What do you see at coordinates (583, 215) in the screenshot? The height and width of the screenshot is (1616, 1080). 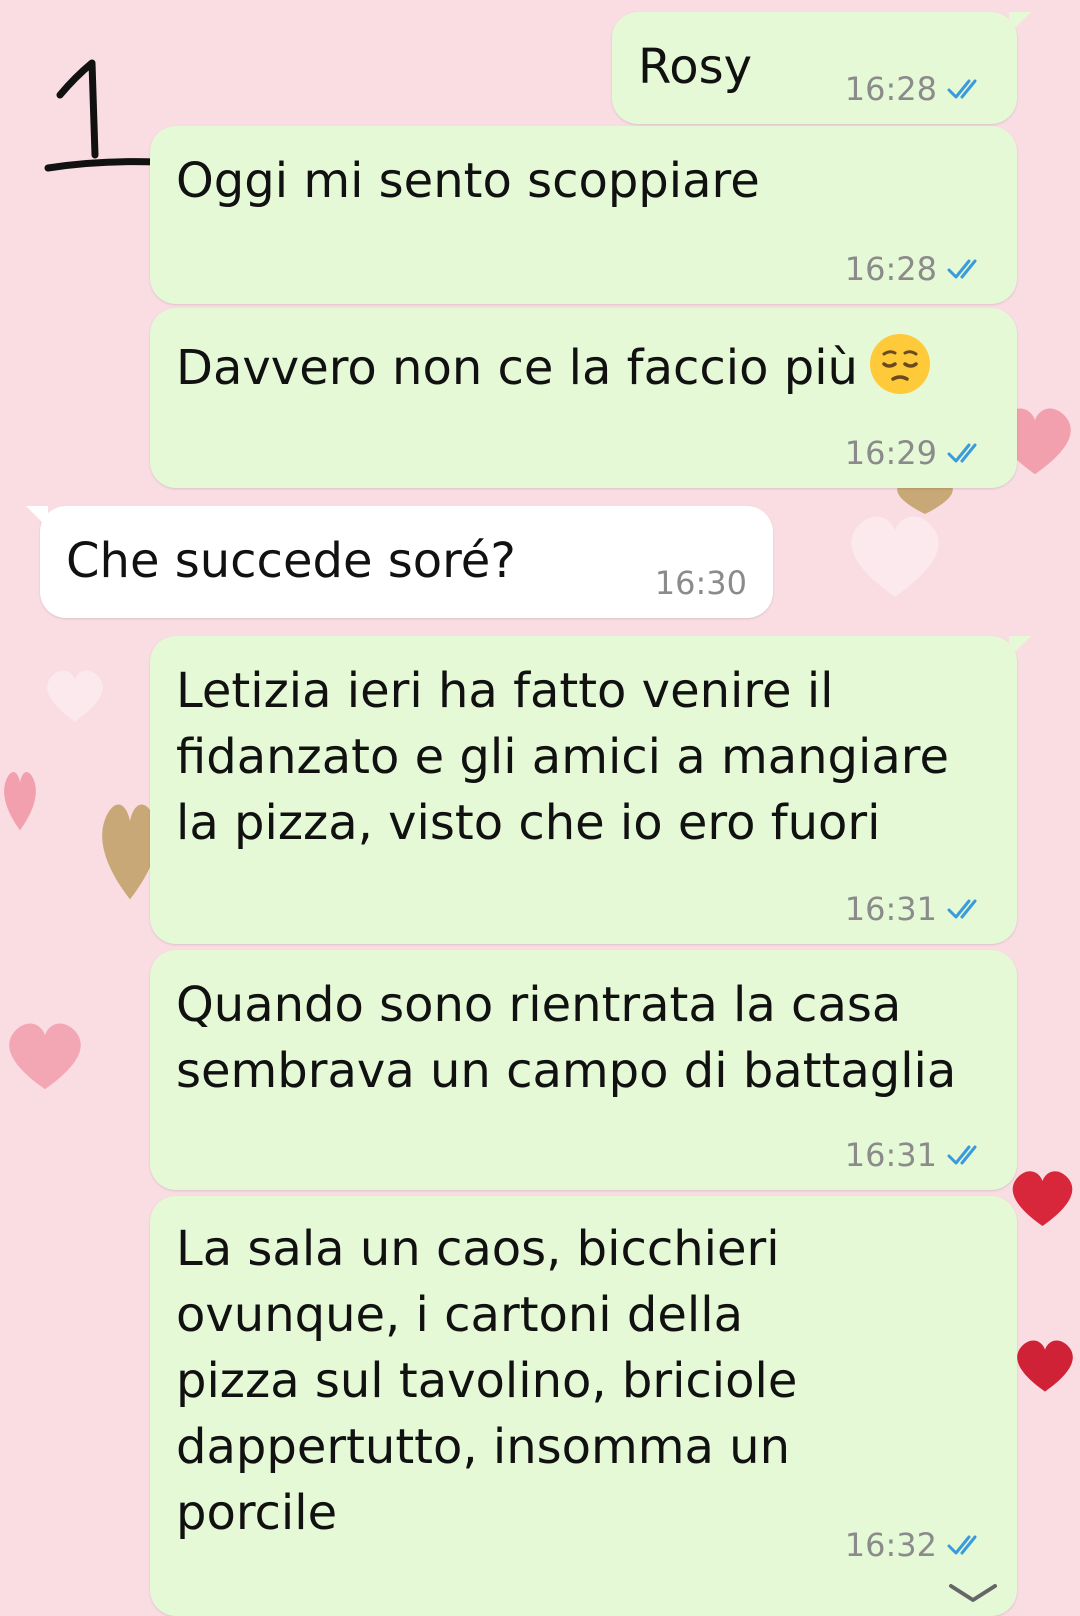 I see `outgoing-message: Oggi mi sento scoppiare 16:28` at bounding box center [583, 215].